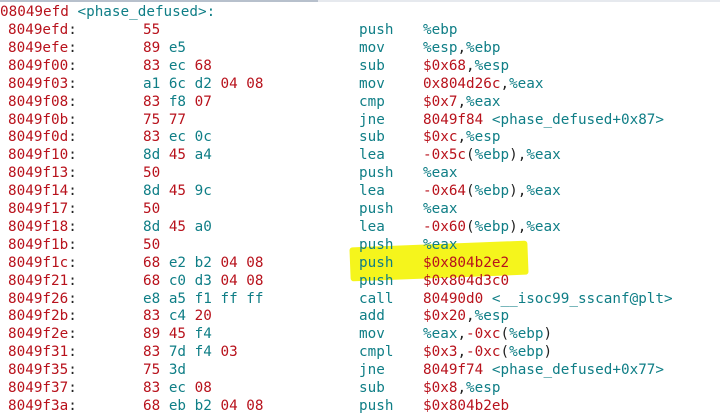 Image resolution: width=720 pixels, height=418 pixels. I want to click on instruction-row: 8049f2b: 83 c4 20 add $0x20,%esp, so click(360, 316).